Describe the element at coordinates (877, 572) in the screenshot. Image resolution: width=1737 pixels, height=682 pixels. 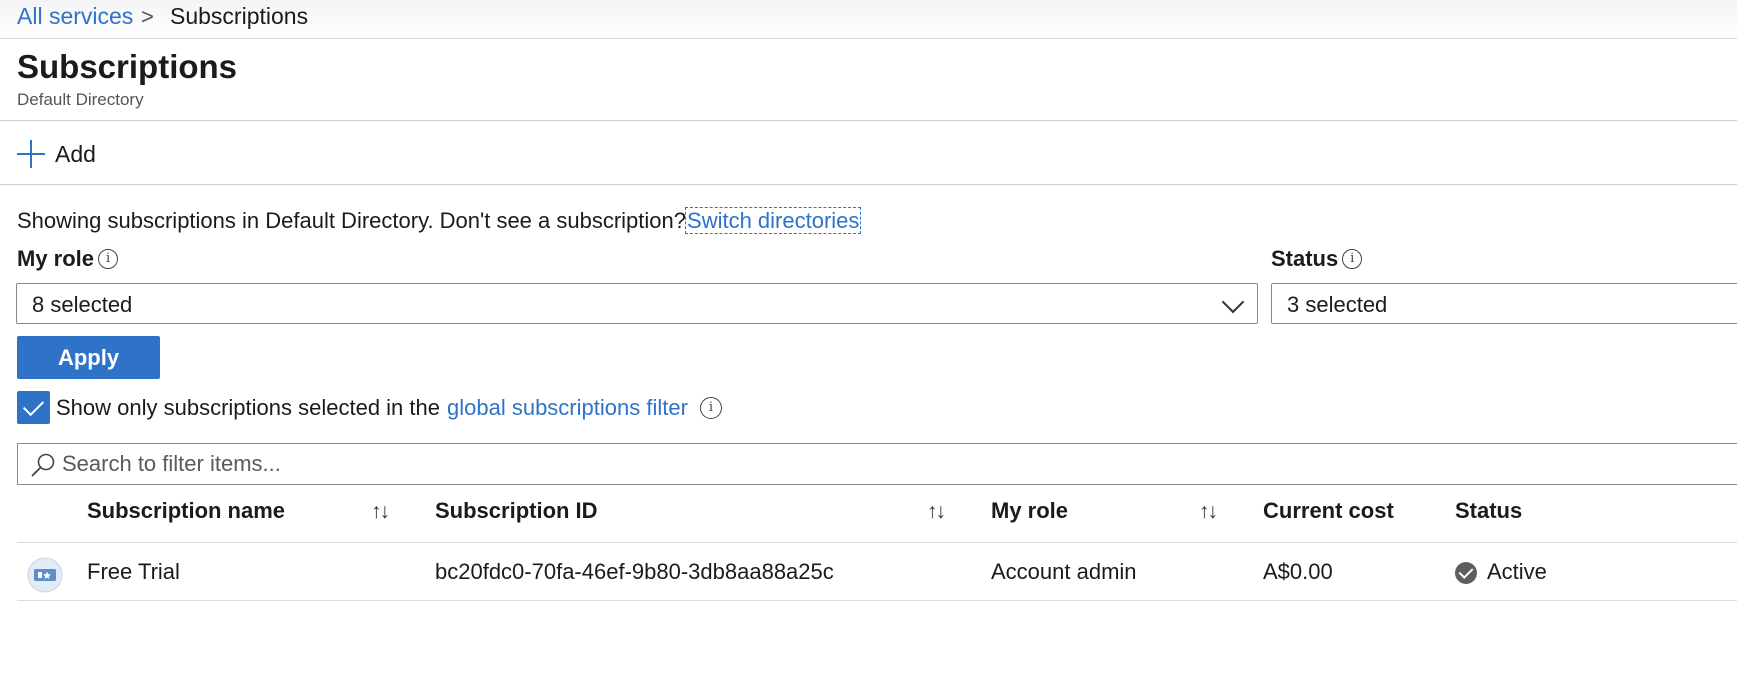
I see `table-row` at that location.